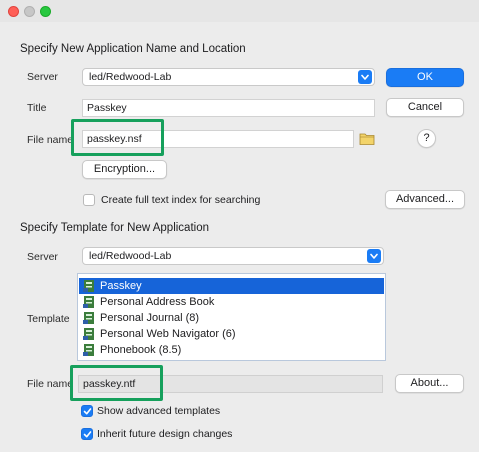 The image size is (479, 452). What do you see at coordinates (13, 11) in the screenshot?
I see `close-window-button` at bounding box center [13, 11].